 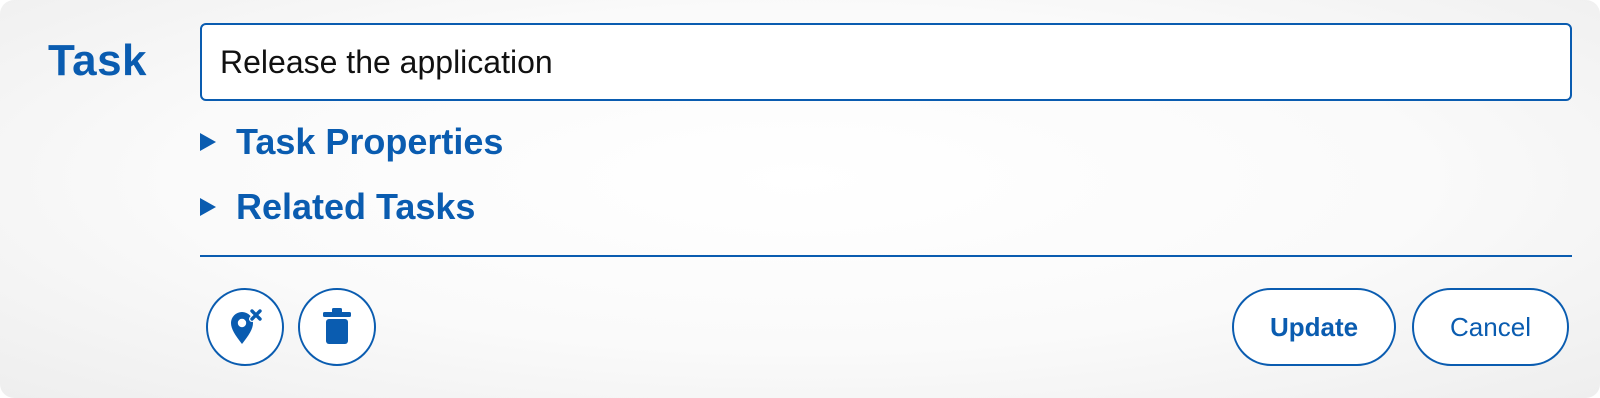 I want to click on delete-task-button, so click(x=337, y=327).